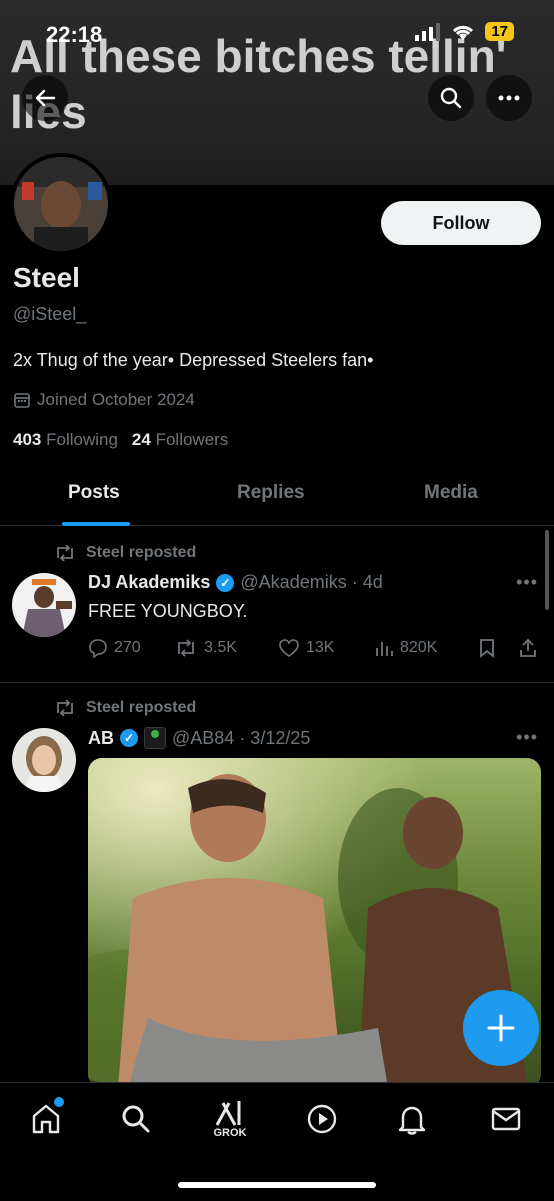 Image resolution: width=554 pixels, height=1201 pixels. Describe the element at coordinates (277, 1185) in the screenshot. I see `home-indicator` at that location.